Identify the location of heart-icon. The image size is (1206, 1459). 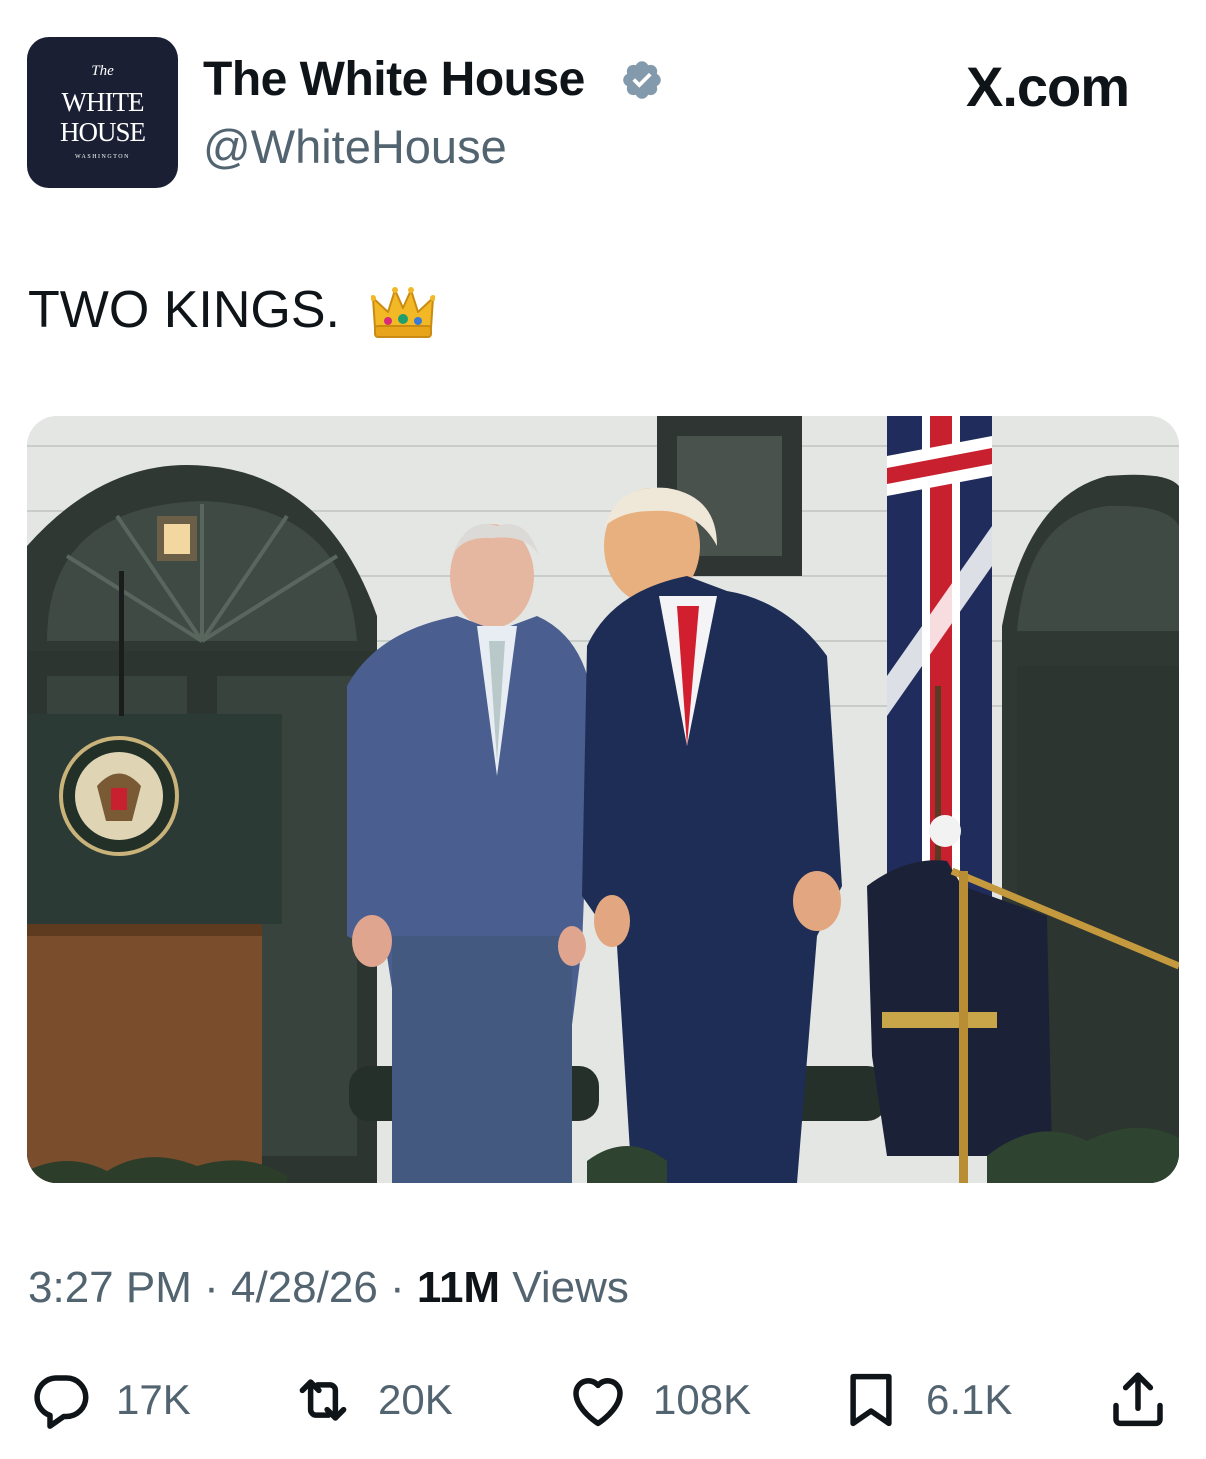
(598, 1402).